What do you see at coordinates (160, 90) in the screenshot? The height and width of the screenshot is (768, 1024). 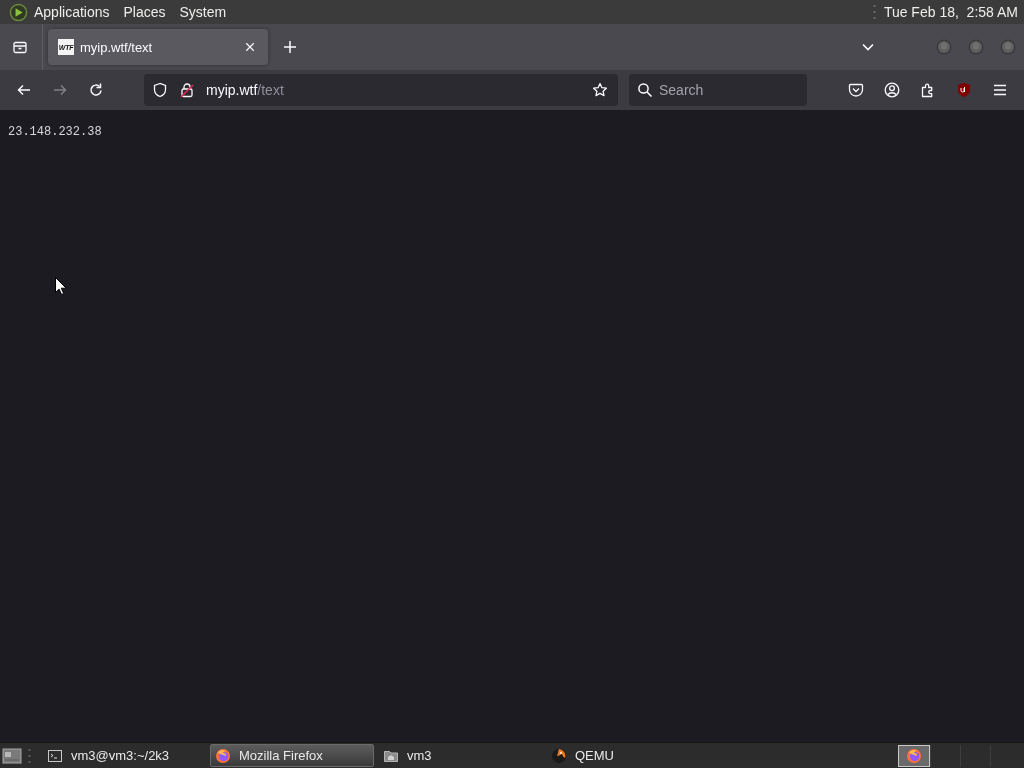 I see `shield-icon` at bounding box center [160, 90].